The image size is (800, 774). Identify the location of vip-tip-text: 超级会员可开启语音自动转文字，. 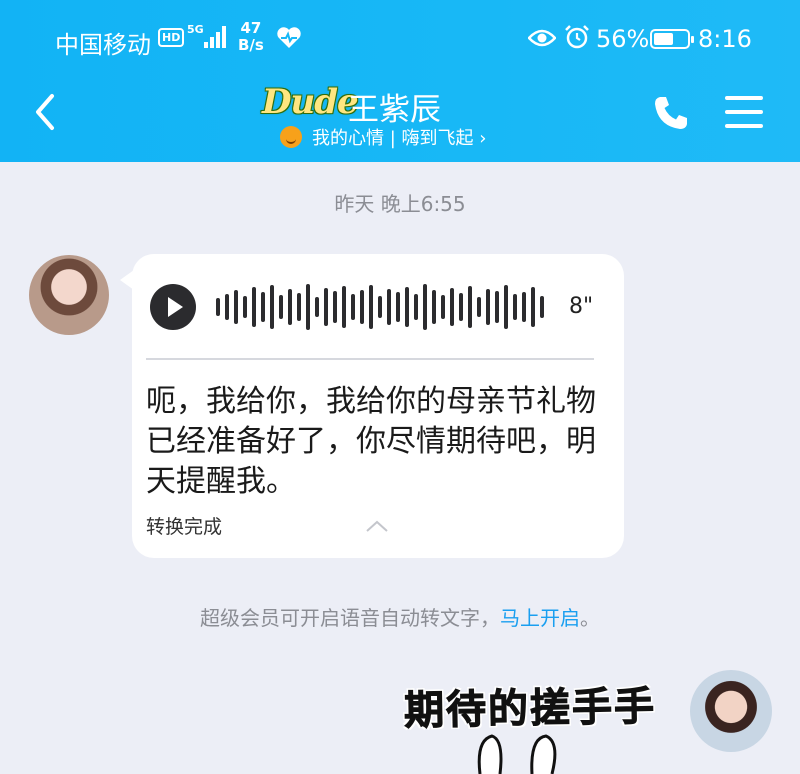
(350, 618).